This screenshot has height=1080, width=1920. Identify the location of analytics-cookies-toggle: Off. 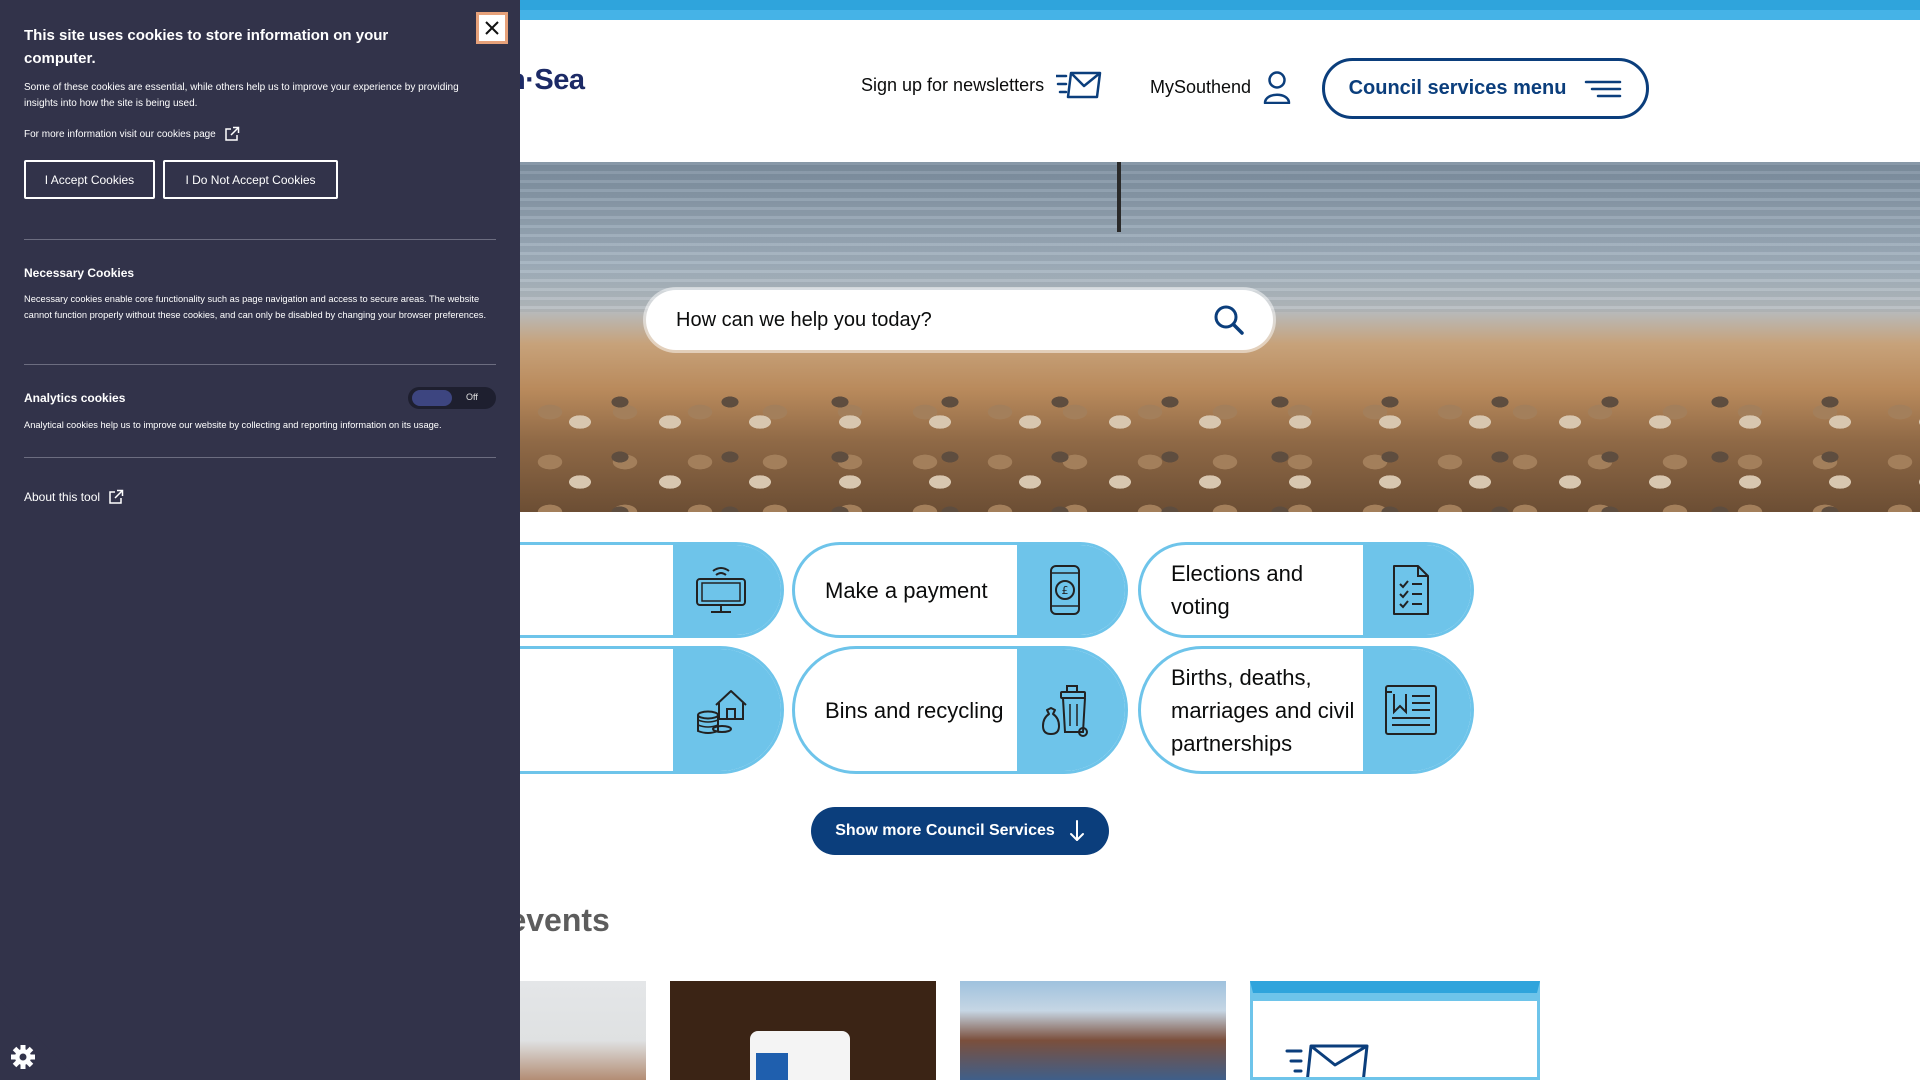
(452, 398).